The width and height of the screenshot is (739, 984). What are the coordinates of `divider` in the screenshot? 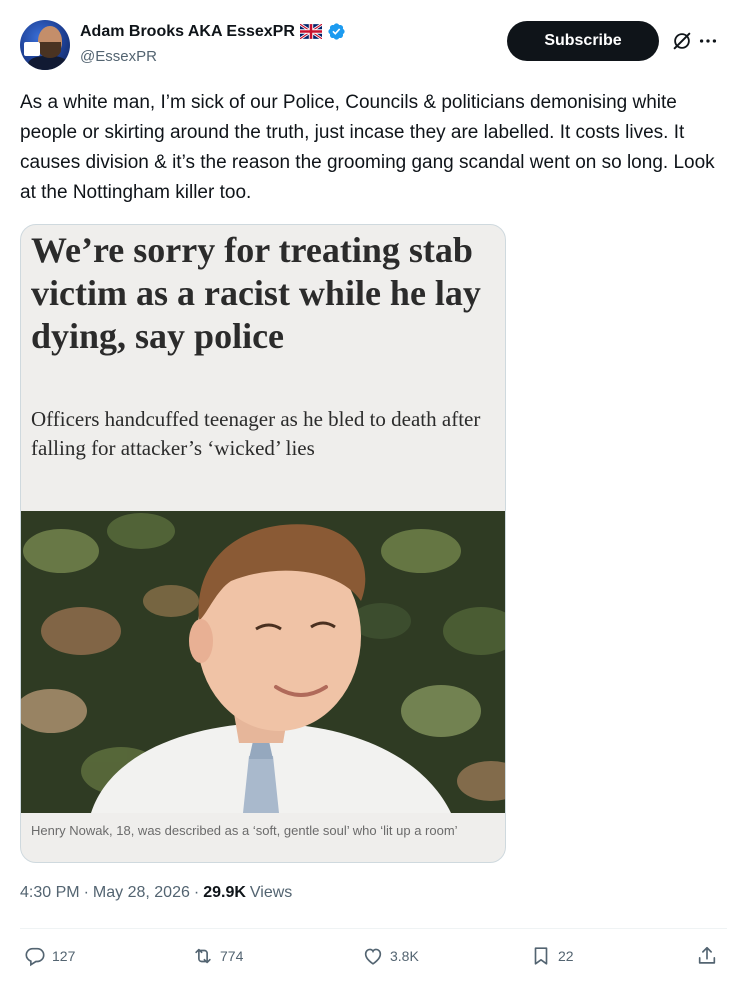 It's located at (373, 928).